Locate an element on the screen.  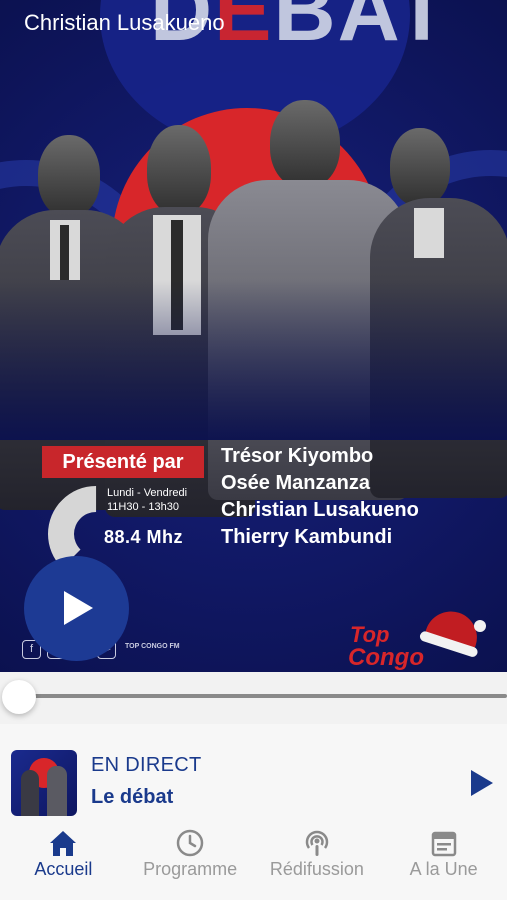
bottom-tab-bar: Accueil Programme Rédifussion A la Une is located at coordinates (253, 864).